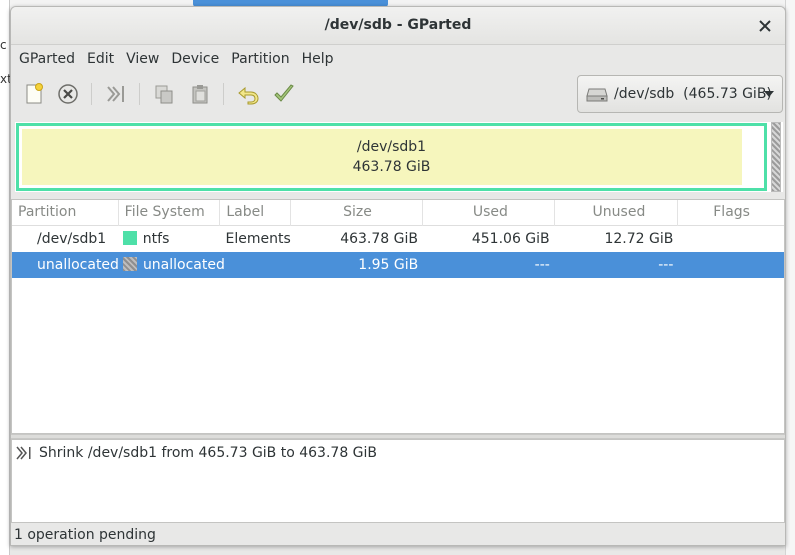 The height and width of the screenshot is (555, 795). I want to click on disk-map-used-fill, so click(382, 157).